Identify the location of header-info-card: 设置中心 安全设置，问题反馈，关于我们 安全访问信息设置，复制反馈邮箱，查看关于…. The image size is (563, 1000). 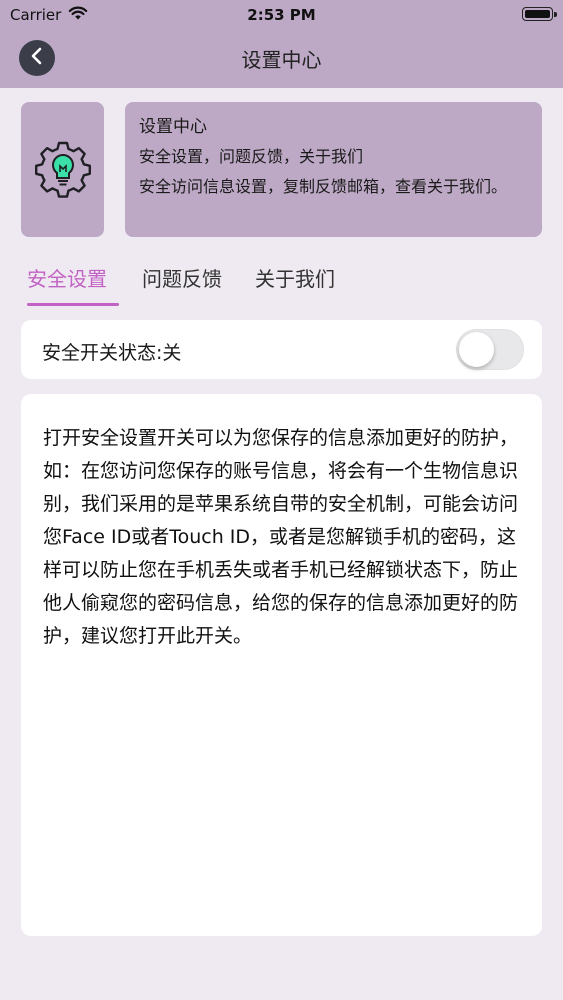
(333, 169).